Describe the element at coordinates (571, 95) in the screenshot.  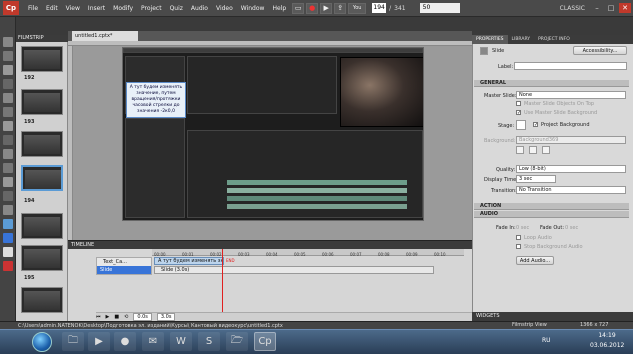
I see `master-slide-select: None` at that location.